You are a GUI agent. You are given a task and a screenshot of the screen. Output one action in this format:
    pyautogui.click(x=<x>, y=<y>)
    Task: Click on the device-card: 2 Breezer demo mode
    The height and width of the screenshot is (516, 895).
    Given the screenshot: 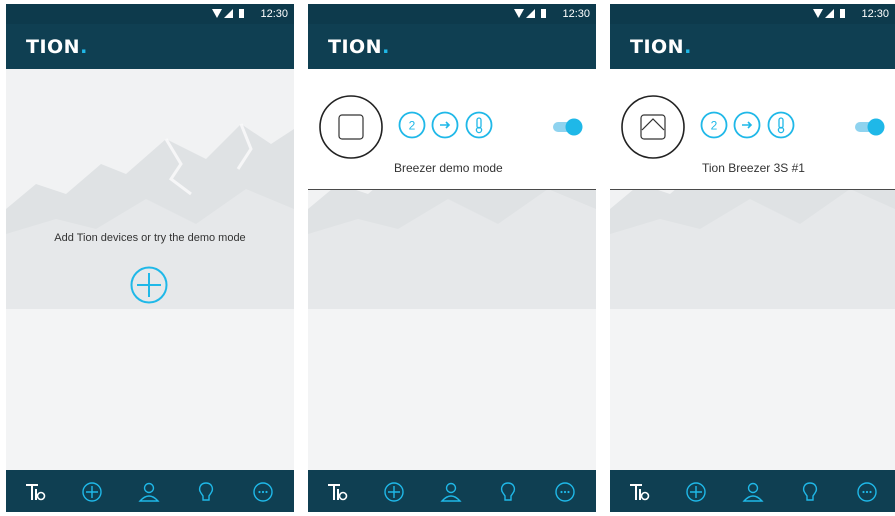 What is the action you would take?
    pyautogui.click(x=452, y=129)
    